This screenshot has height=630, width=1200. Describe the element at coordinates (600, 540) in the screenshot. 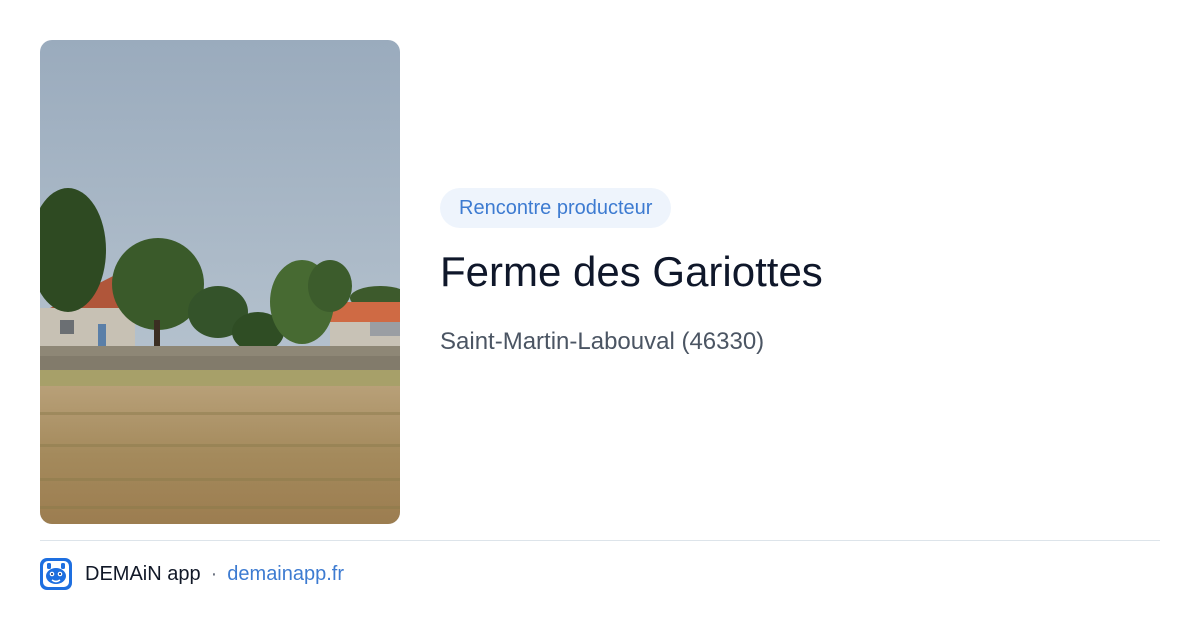

I see `footer-divider` at that location.